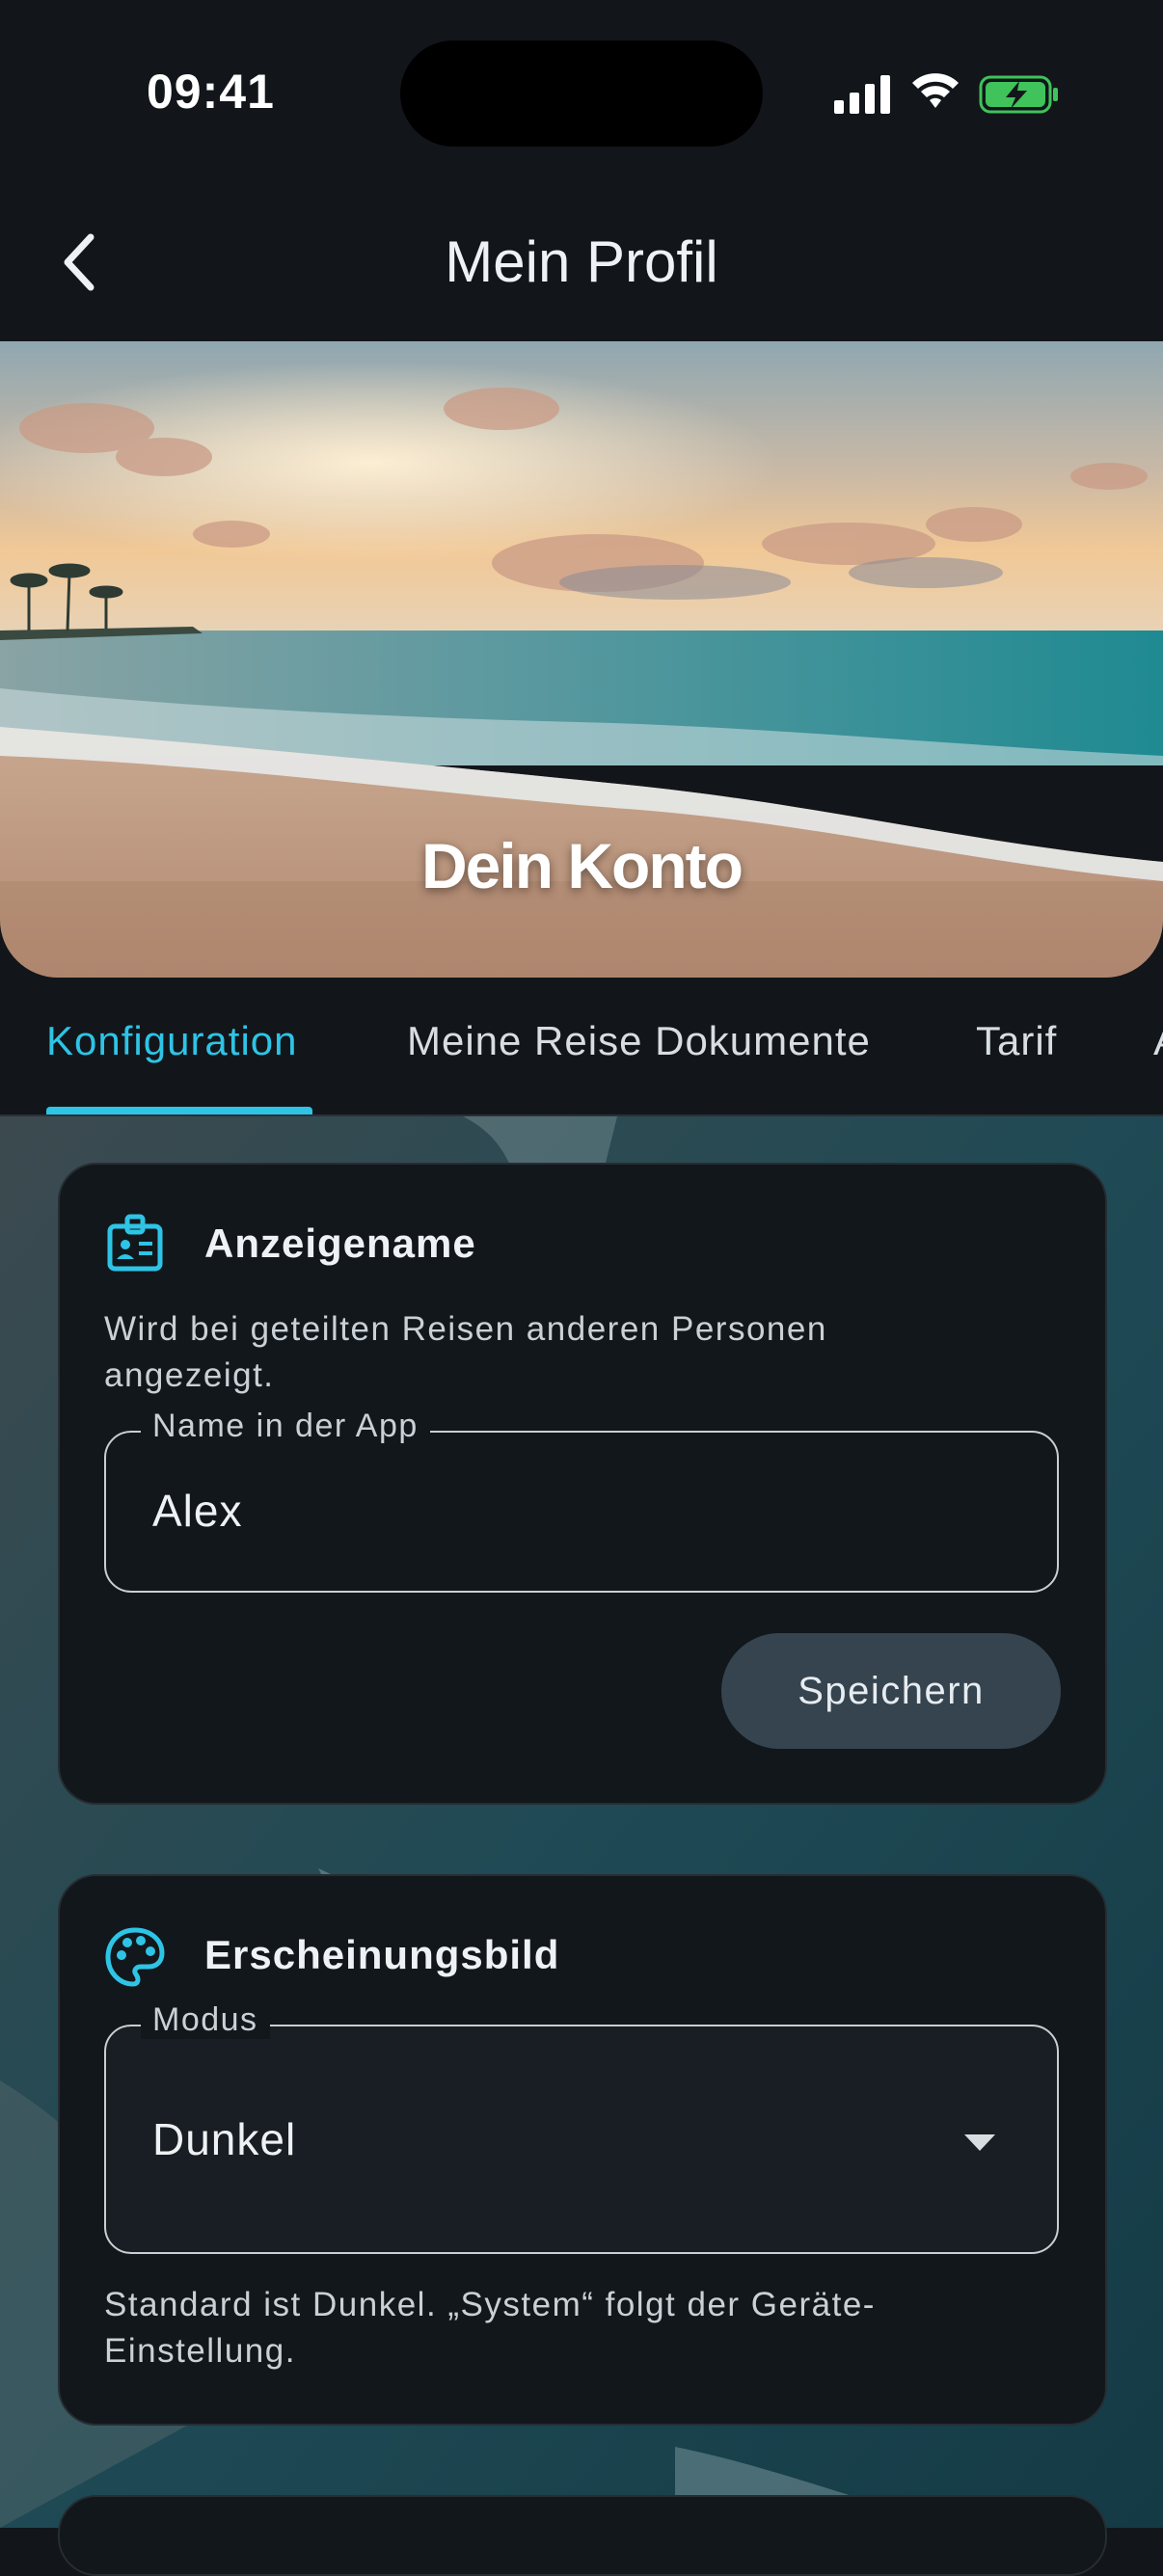 This screenshot has width=1163, height=2576. I want to click on active-tab-indicator, so click(179, 1111).